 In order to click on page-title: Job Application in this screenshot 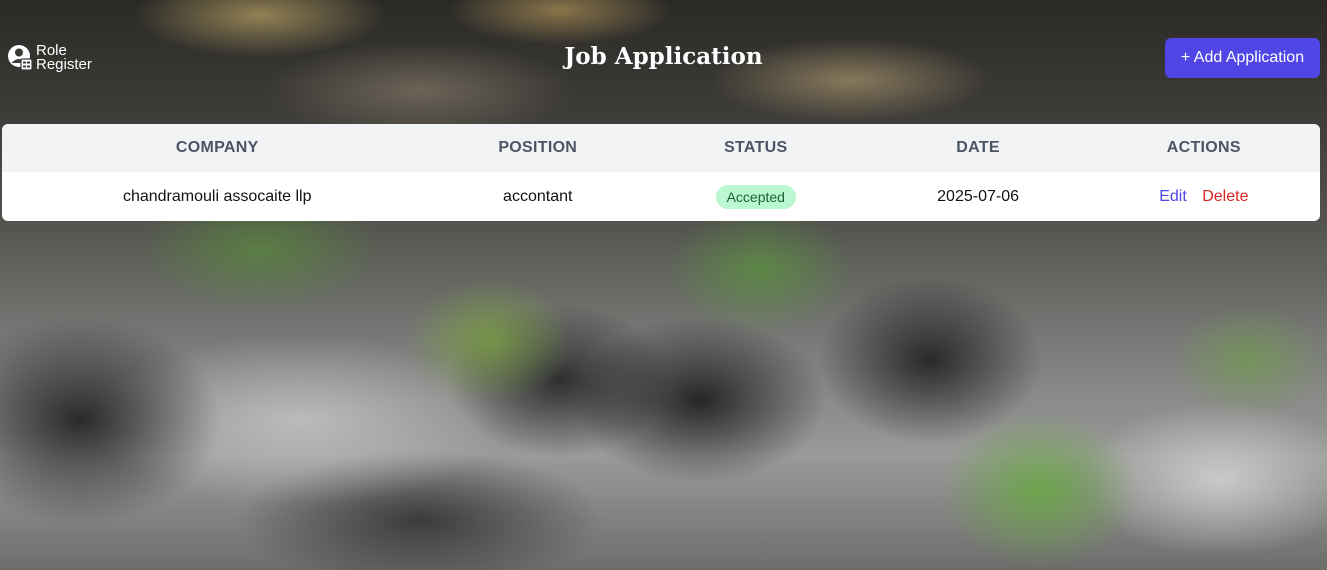, I will do `click(663, 56)`.